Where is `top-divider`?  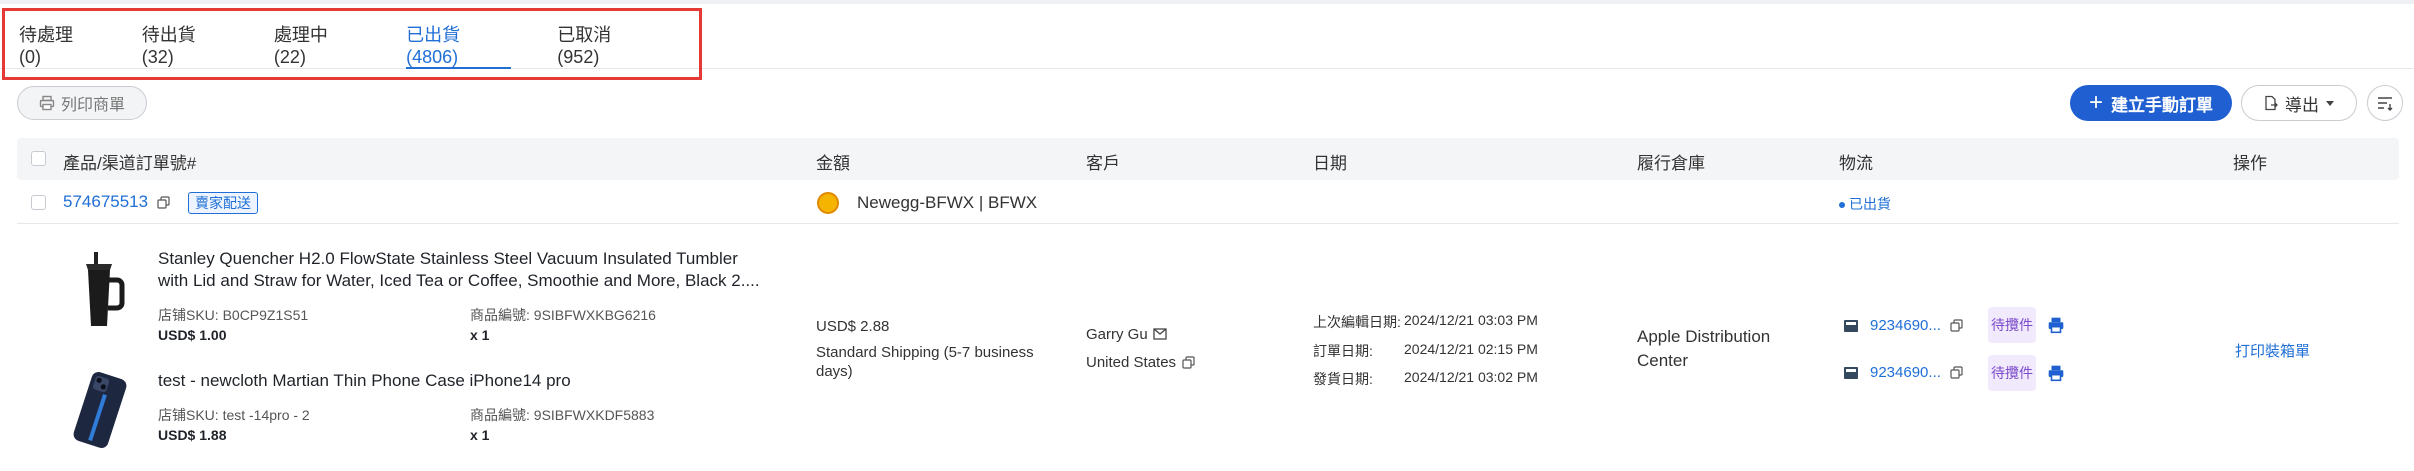
top-divider is located at coordinates (1207, 2).